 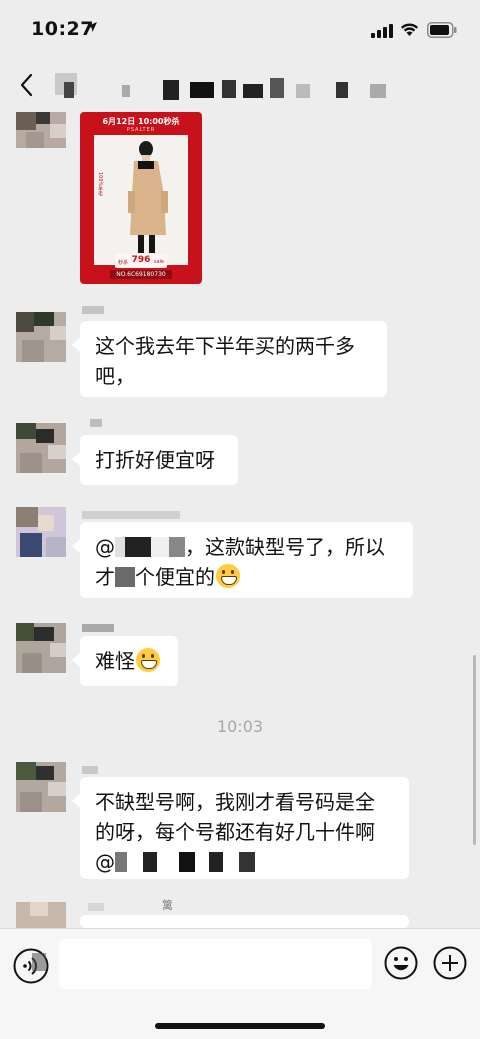 I want to click on message-text: 打折好便宜呀, so click(x=155, y=460).